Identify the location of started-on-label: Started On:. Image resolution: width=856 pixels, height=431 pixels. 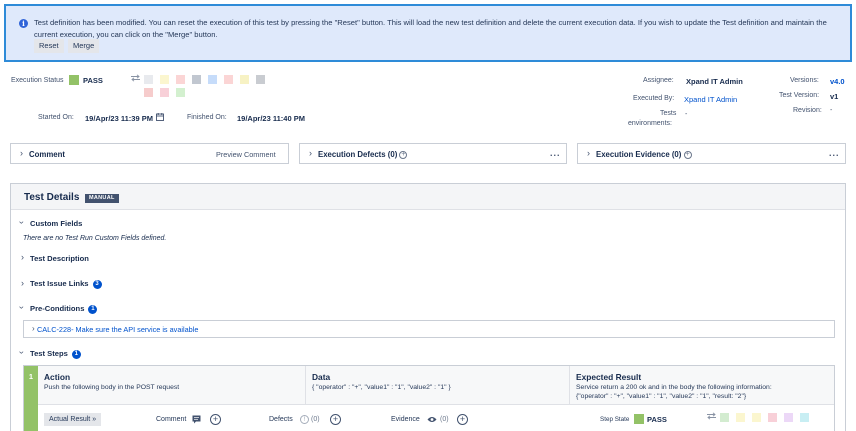
(56, 117).